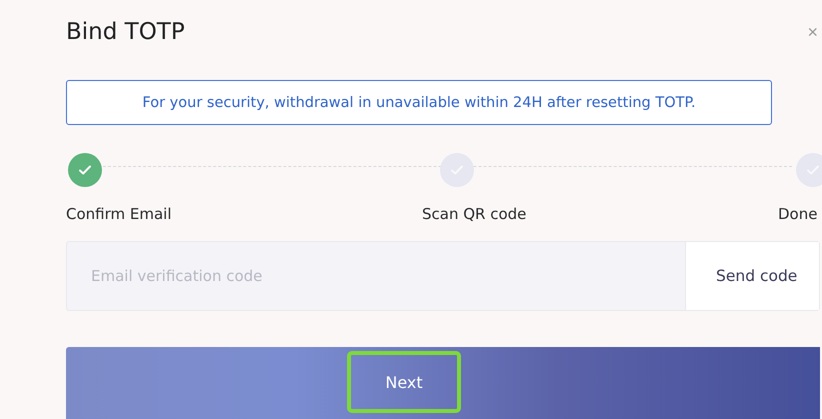  Describe the element at coordinates (119, 214) in the screenshot. I see `step-label: Confirm Email` at that location.